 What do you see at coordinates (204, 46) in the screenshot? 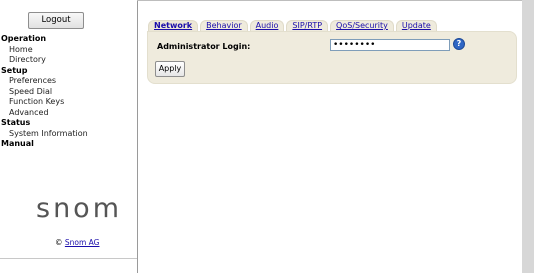
I see `admin-login-label: Administrator Login:` at bounding box center [204, 46].